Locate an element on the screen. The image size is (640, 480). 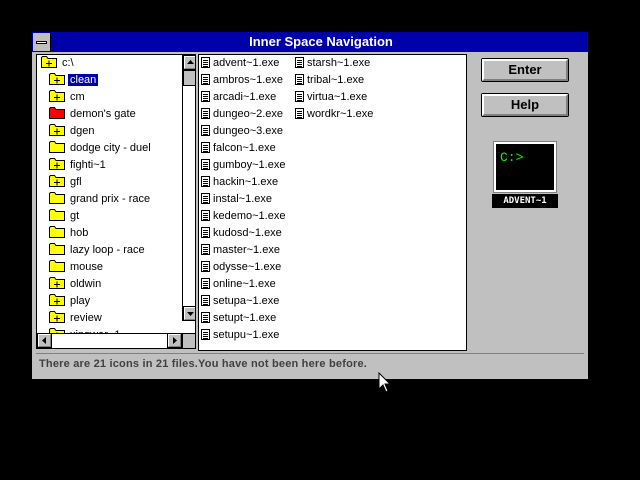
folder-red-icon is located at coordinates (57, 113).